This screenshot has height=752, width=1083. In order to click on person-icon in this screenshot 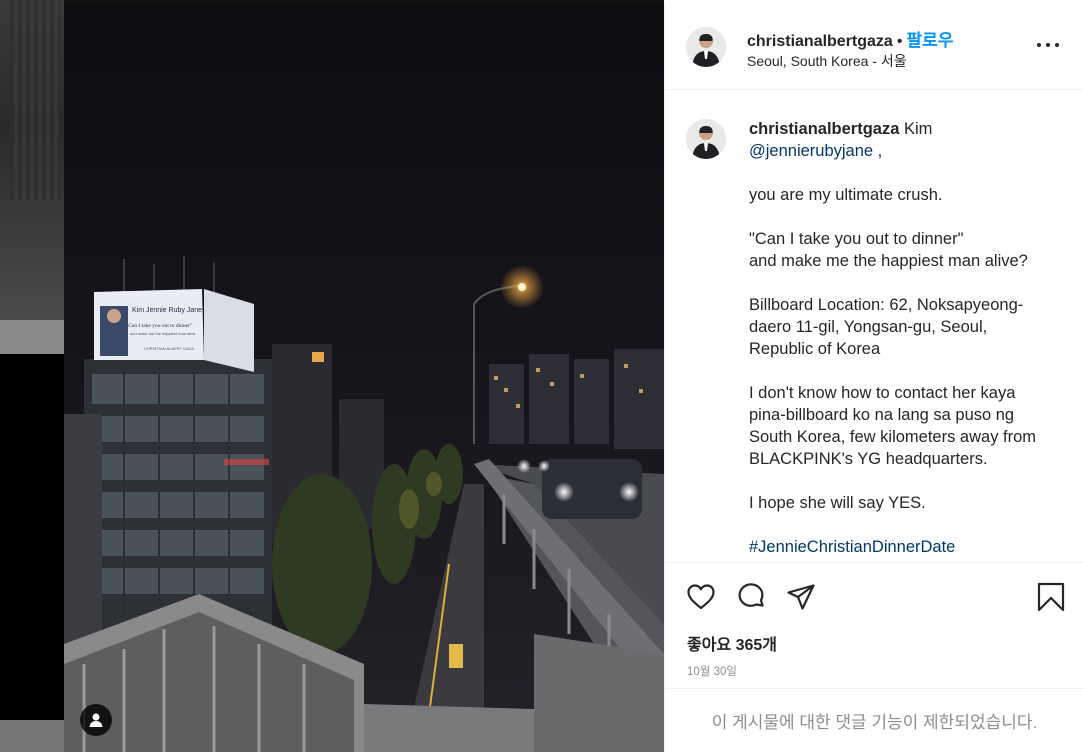, I will do `click(96, 720)`.